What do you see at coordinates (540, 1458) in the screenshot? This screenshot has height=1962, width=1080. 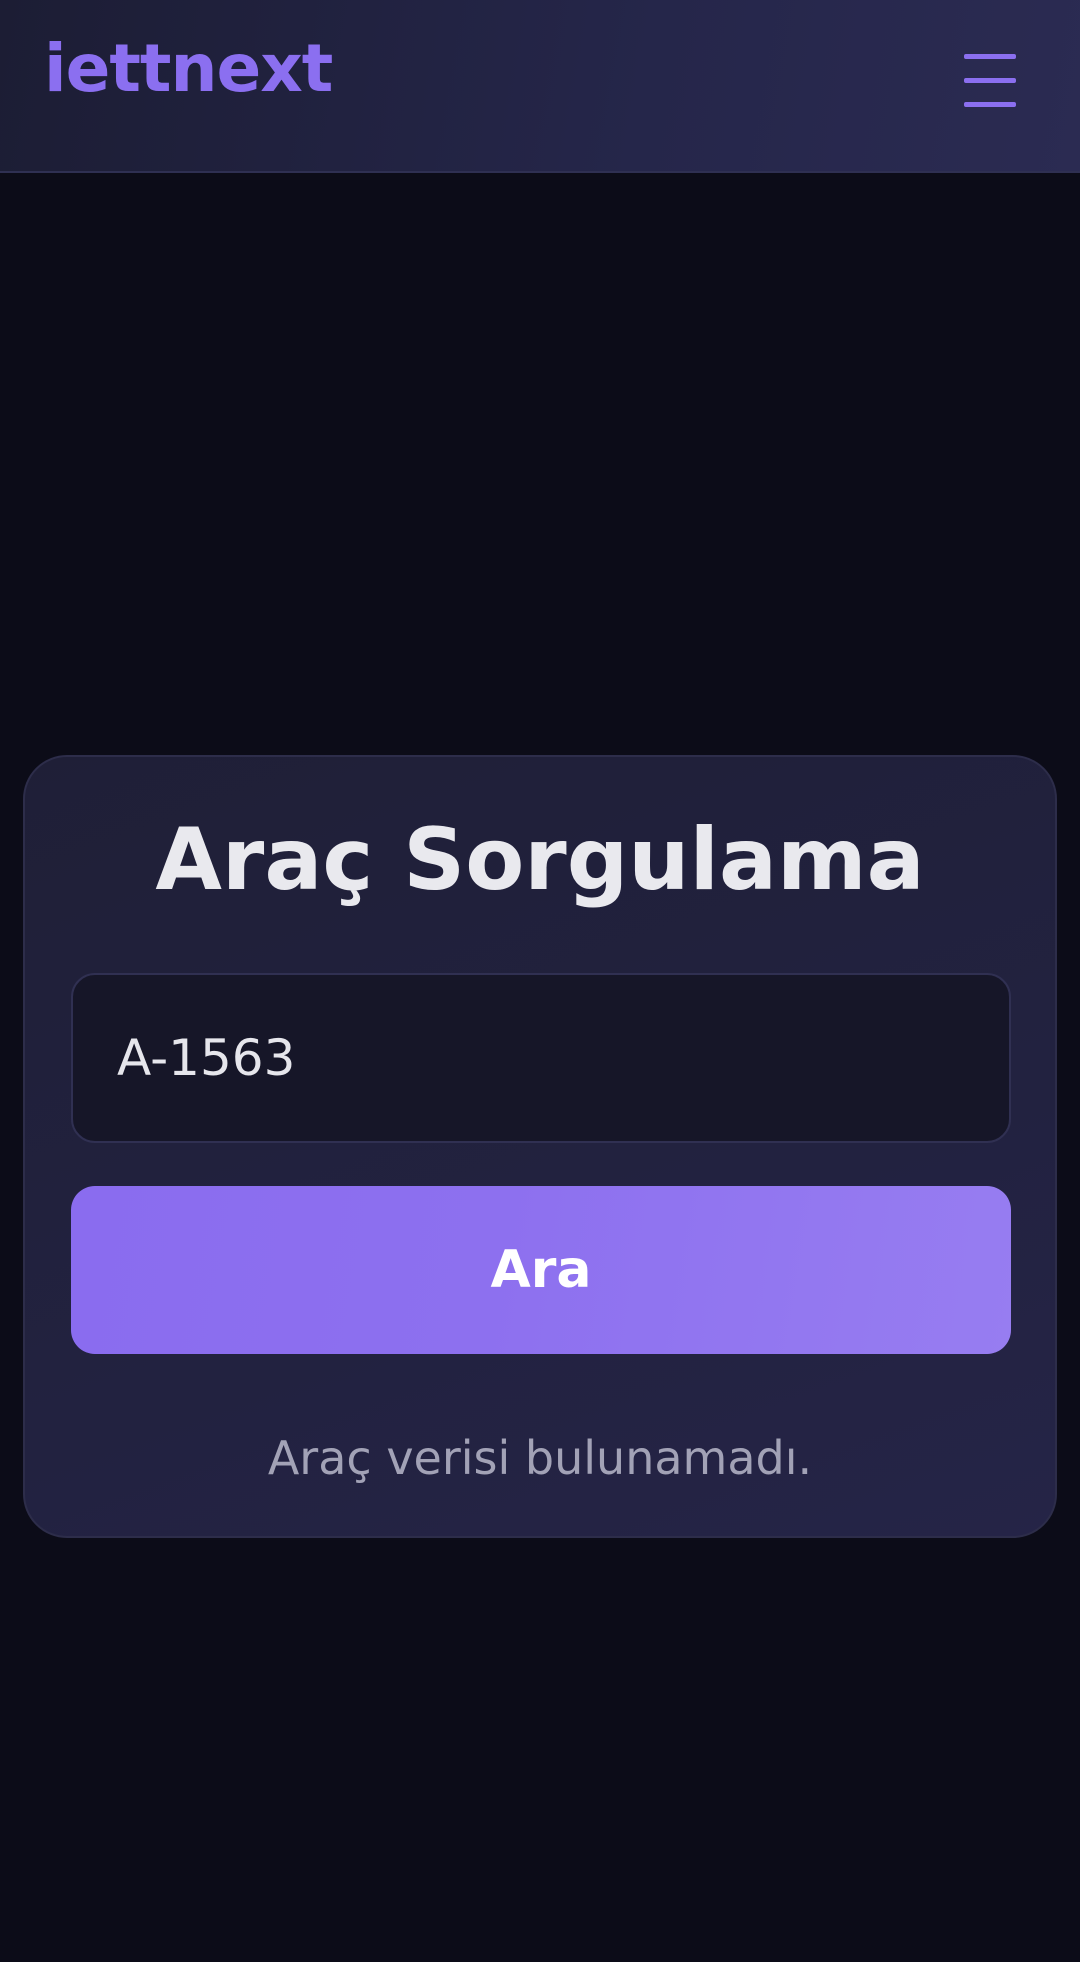 I see `status-message: Araç verisi bulunamadı.` at bounding box center [540, 1458].